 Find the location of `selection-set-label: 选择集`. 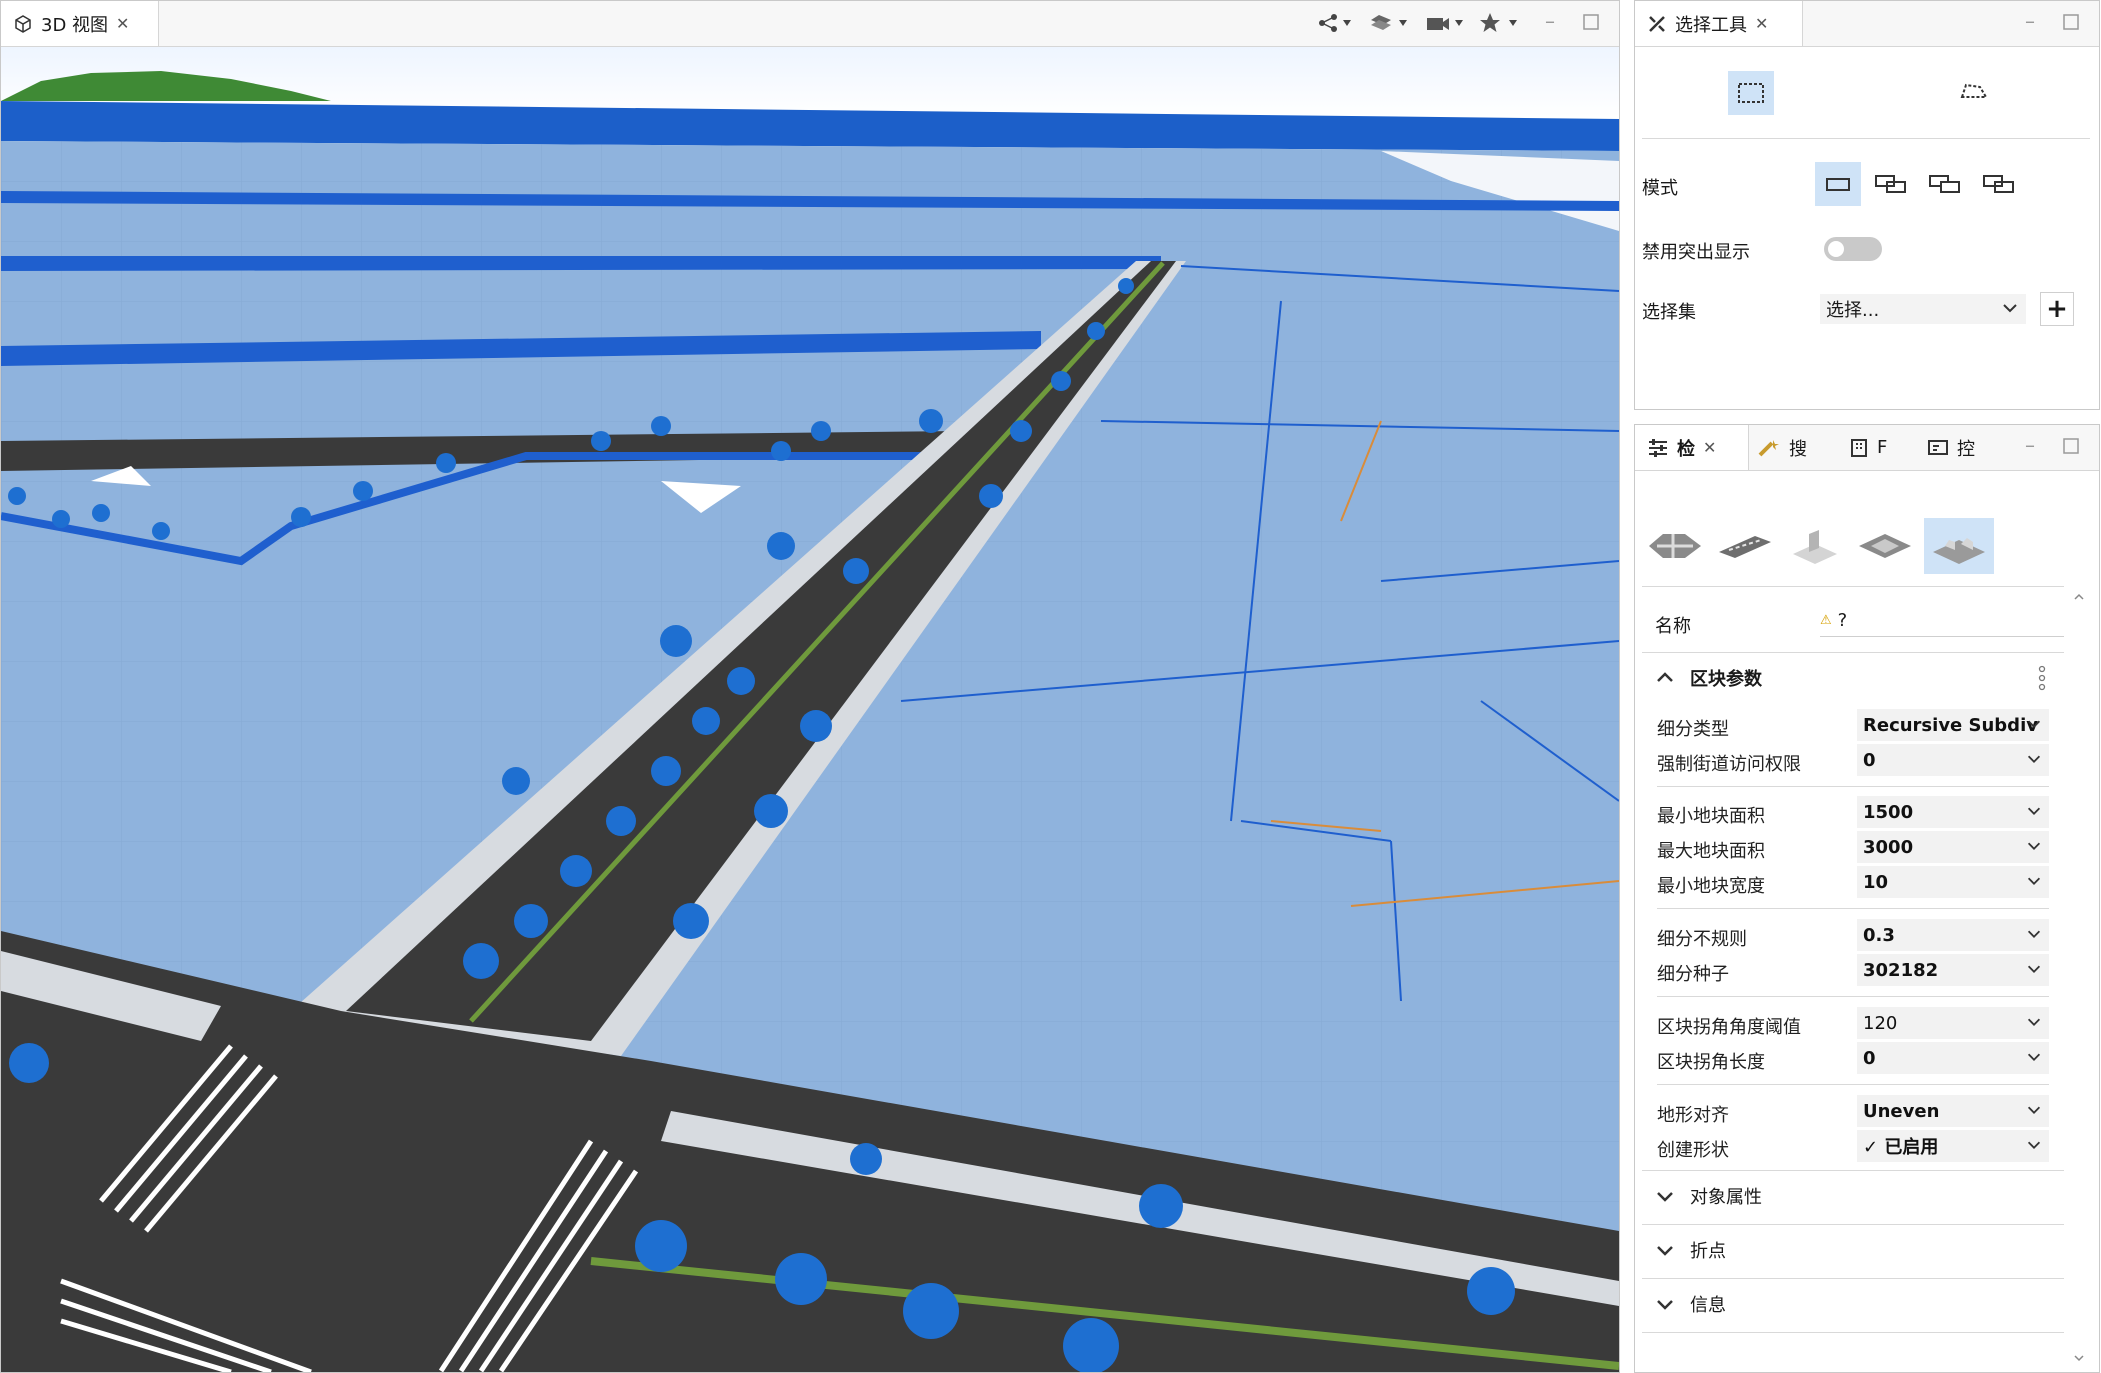

selection-set-label: 选择集 is located at coordinates (1669, 312).